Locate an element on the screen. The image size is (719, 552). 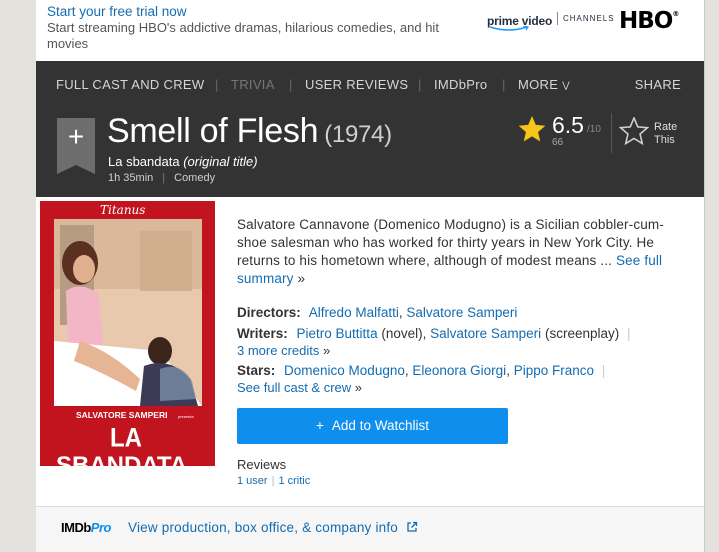
nav-trivia: TRIVIA is located at coordinates (253, 84).